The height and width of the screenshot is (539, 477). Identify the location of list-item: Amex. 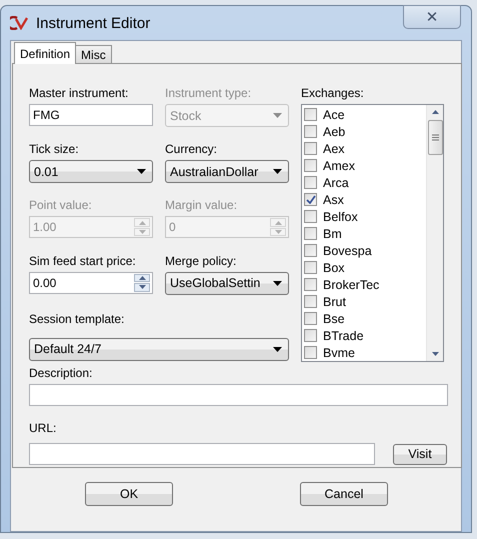
(365, 165).